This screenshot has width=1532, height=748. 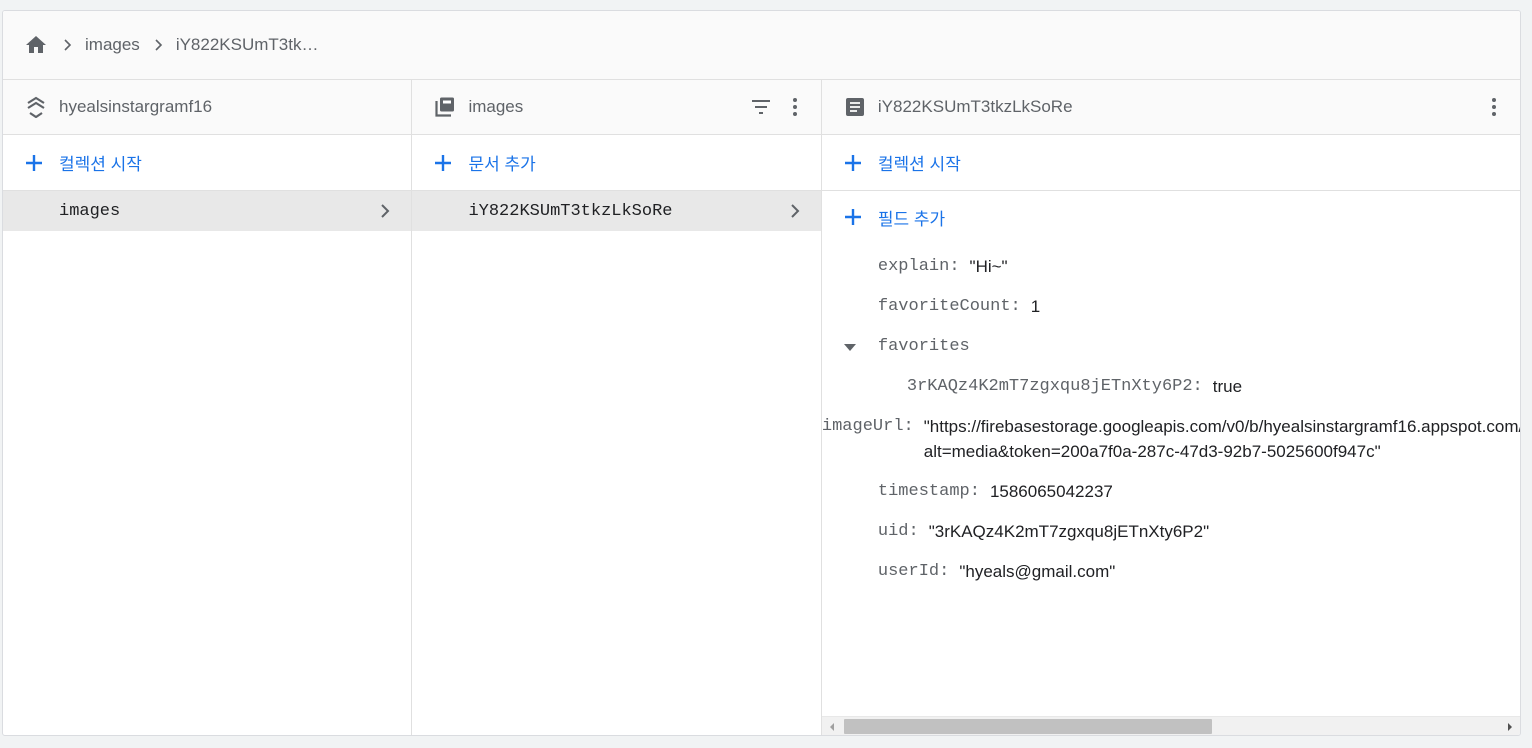 What do you see at coordinates (616, 163) in the screenshot?
I see `add-document-button: 문서 추가` at bounding box center [616, 163].